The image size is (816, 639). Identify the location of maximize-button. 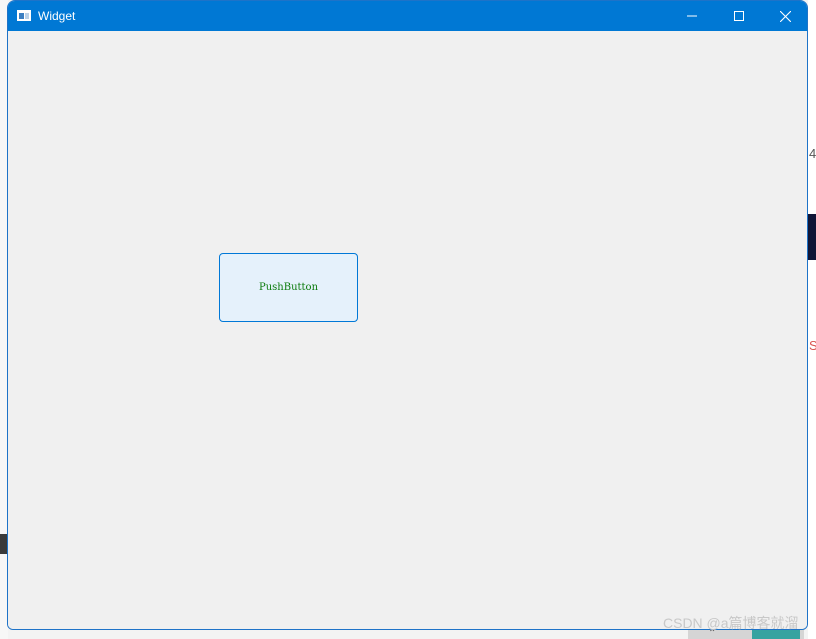
(739, 16).